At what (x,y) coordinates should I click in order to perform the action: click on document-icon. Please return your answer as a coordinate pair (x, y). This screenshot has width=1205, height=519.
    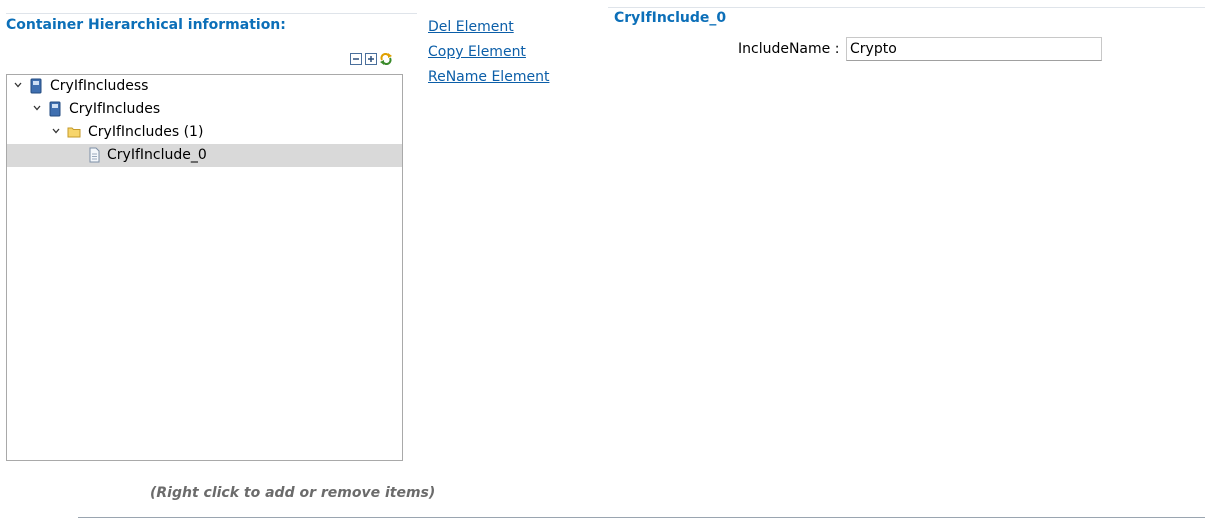
    Looking at the image, I should click on (94, 155).